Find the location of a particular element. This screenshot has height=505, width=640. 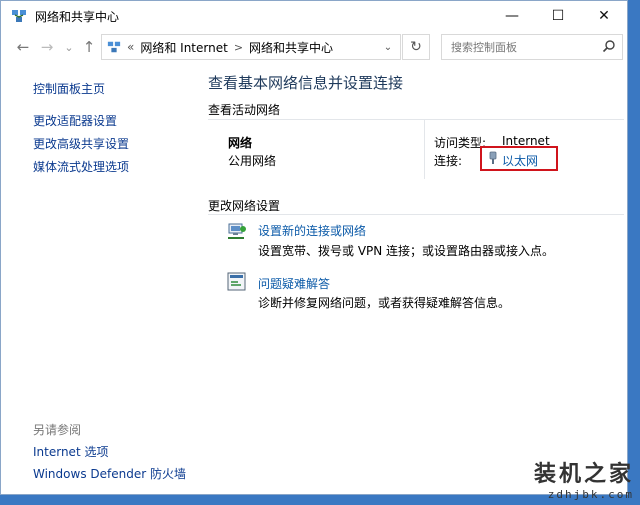

watermark-url: zdhjbk.com is located at coordinates (590, 494).